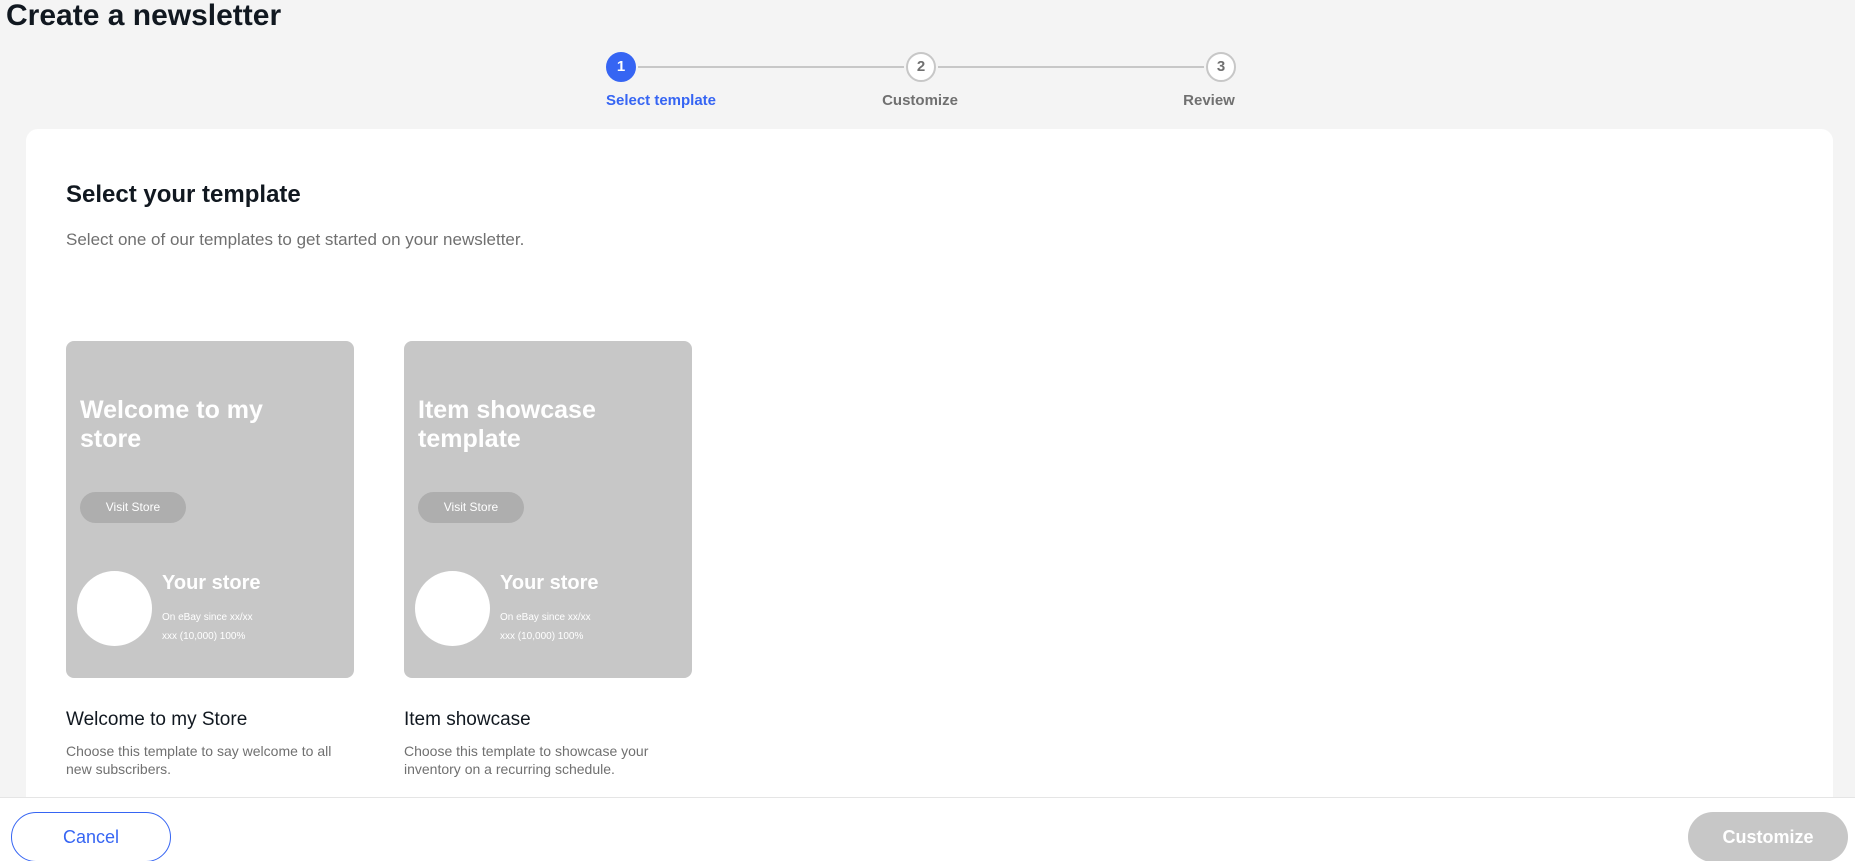 The width and height of the screenshot is (1855, 861). What do you see at coordinates (171, 424) in the screenshot?
I see `preview-title: Welcome to my store` at bounding box center [171, 424].